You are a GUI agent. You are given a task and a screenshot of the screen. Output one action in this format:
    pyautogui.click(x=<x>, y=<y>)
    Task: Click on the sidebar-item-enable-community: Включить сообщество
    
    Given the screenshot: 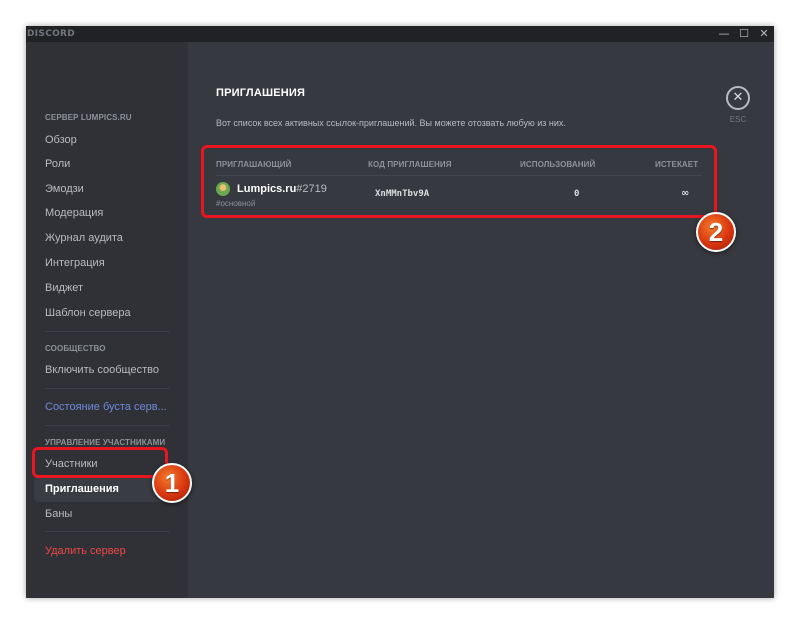 What is the action you would take?
    pyautogui.click(x=102, y=370)
    